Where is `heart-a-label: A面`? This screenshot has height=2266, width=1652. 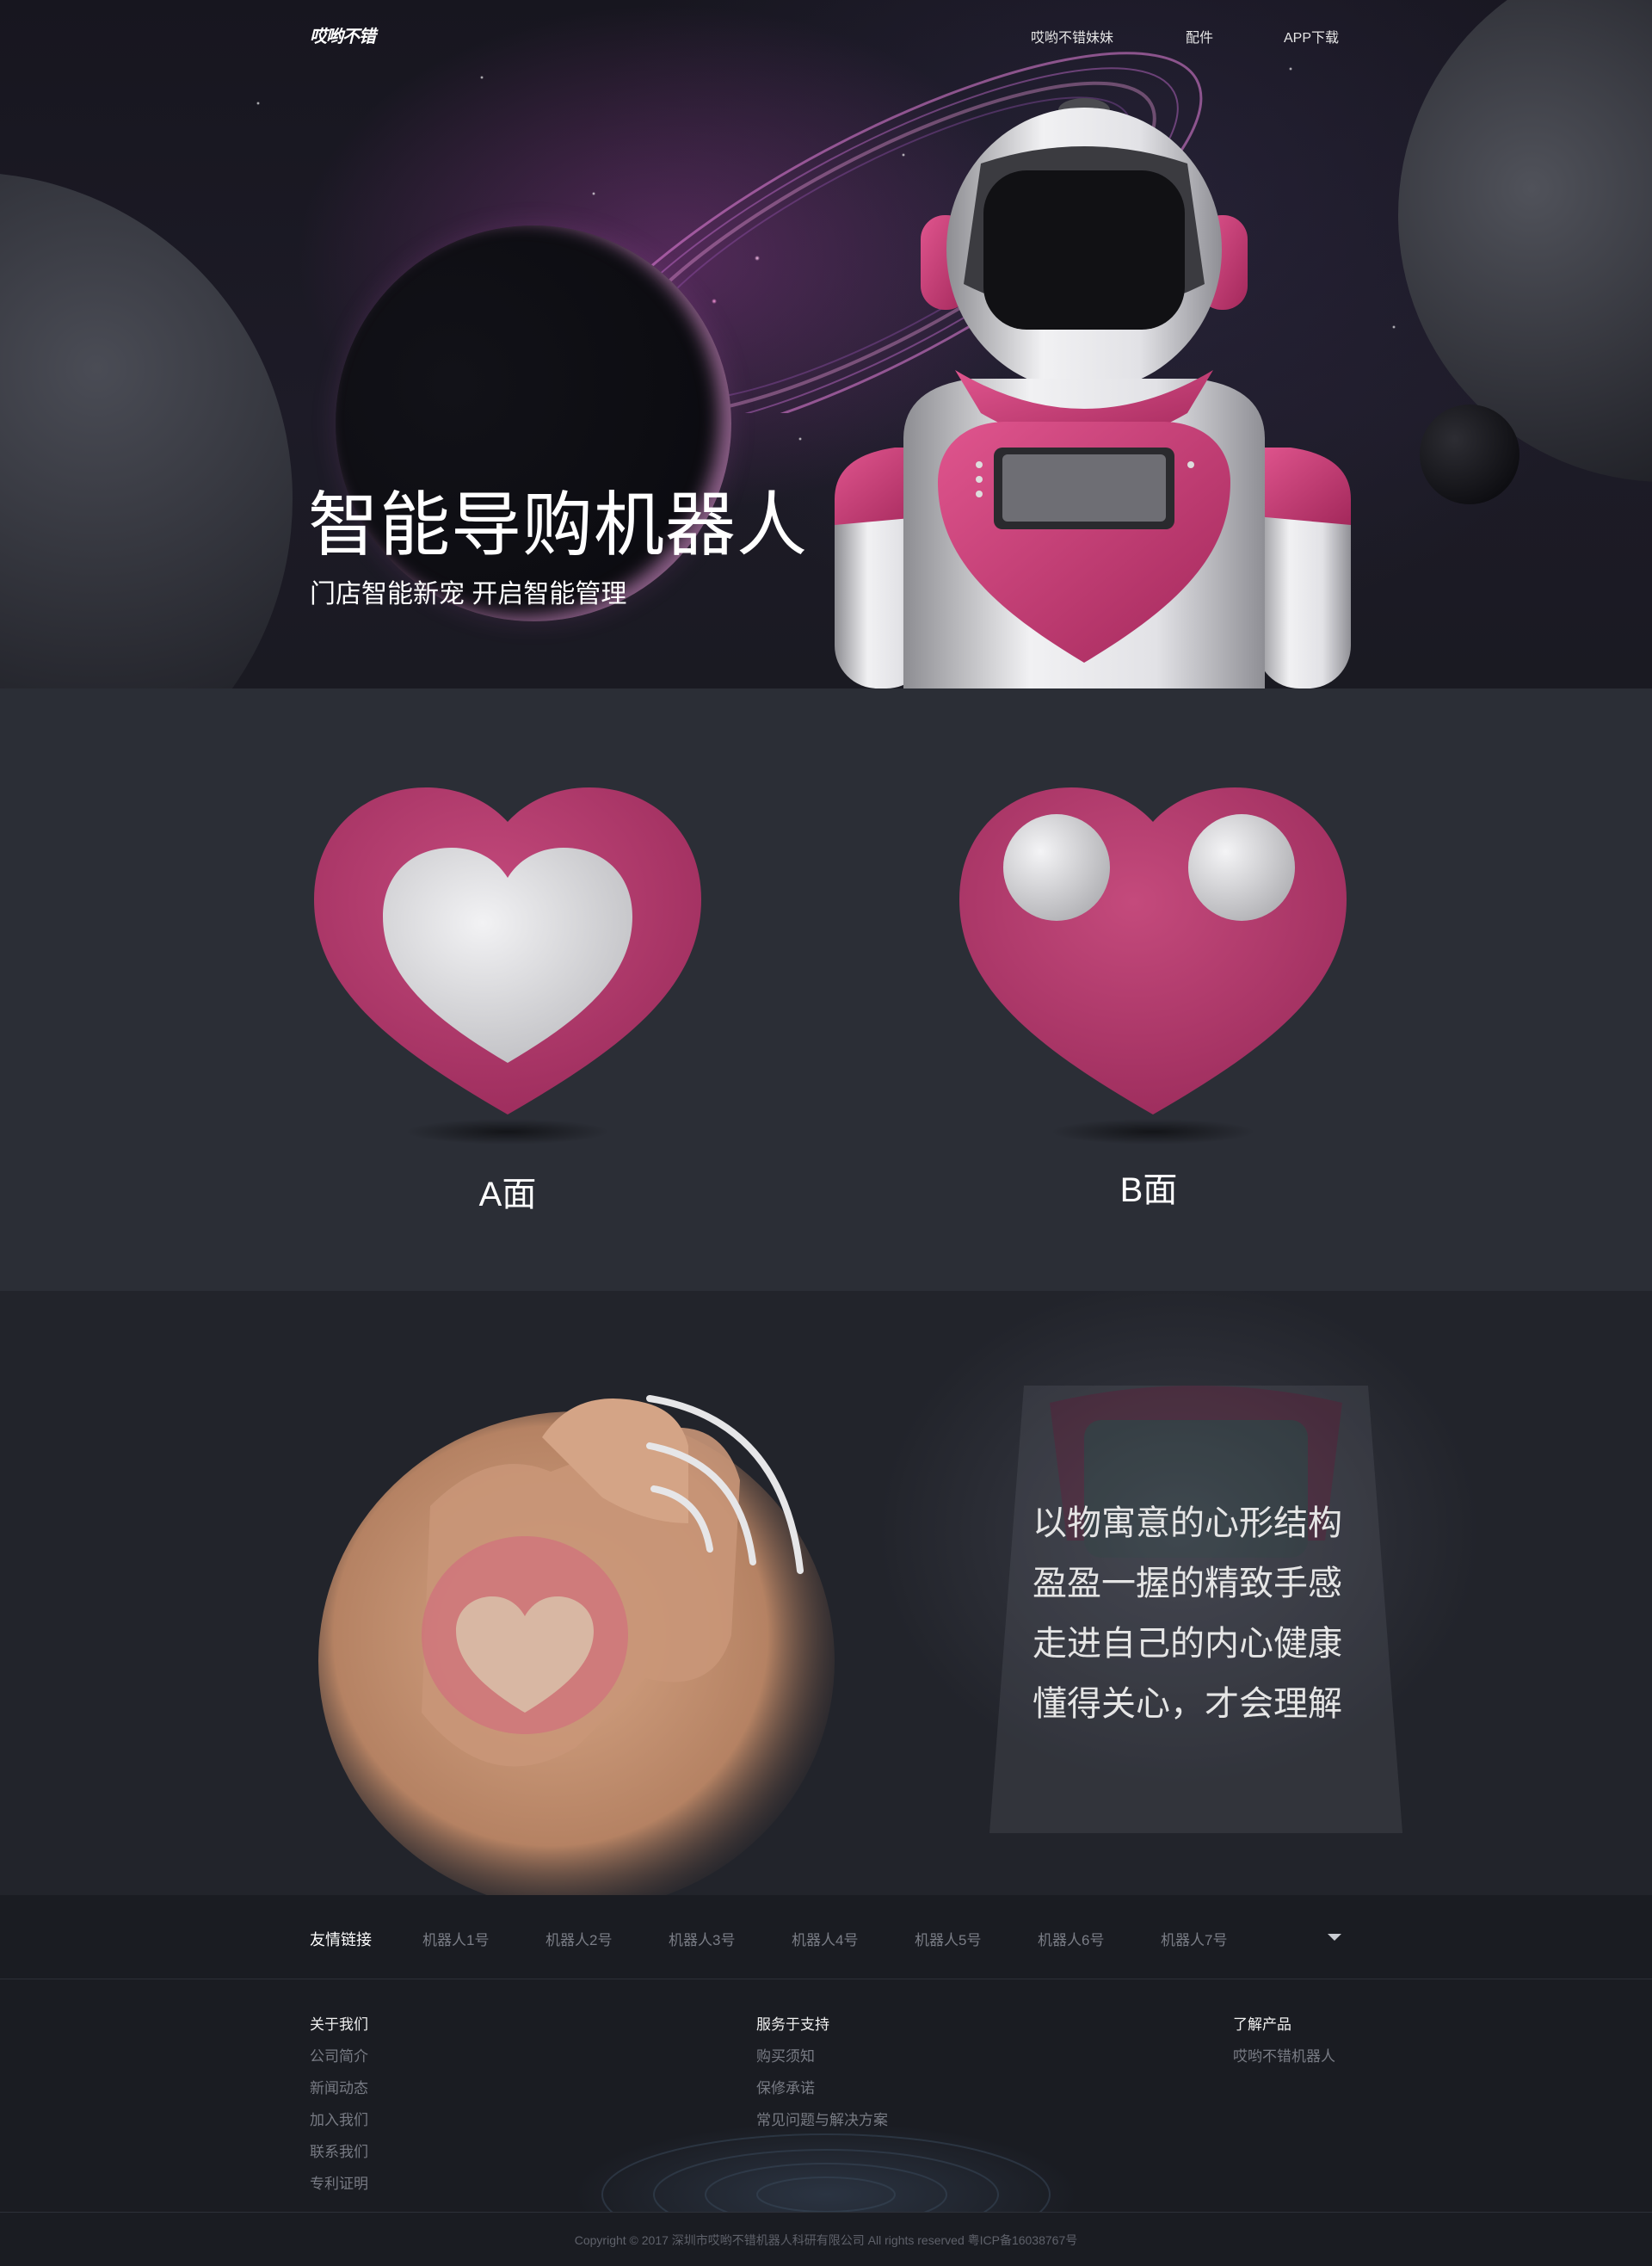
heart-a-label: A面 is located at coordinates (508, 1194).